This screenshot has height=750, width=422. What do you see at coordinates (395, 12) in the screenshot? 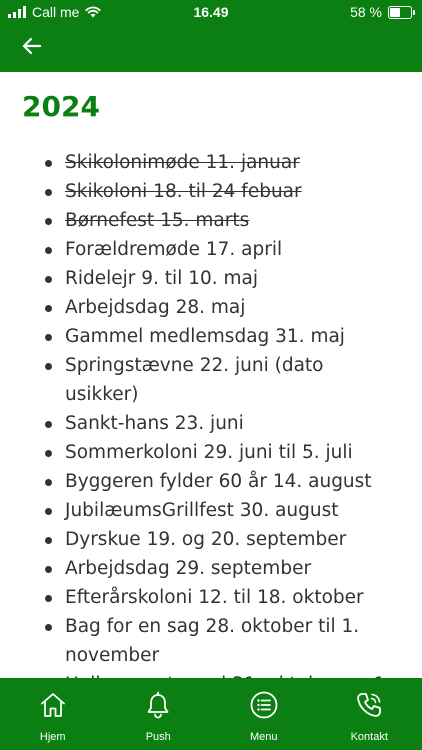
I see `battery-level` at bounding box center [395, 12].